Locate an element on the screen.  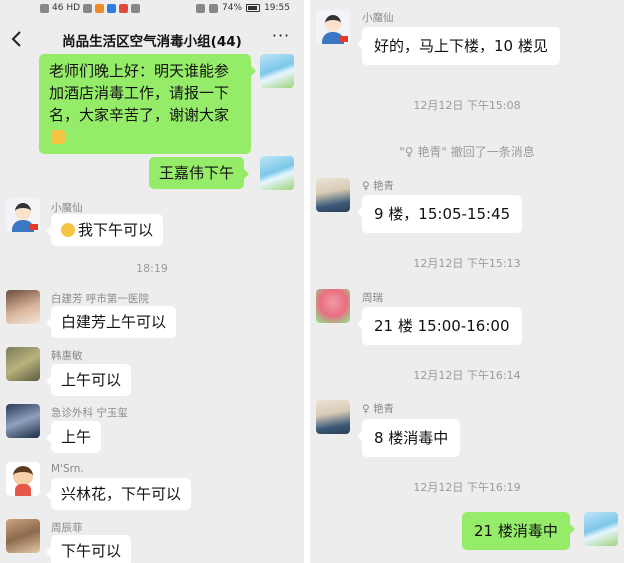
signal-icon is located at coordinates (44, 8).